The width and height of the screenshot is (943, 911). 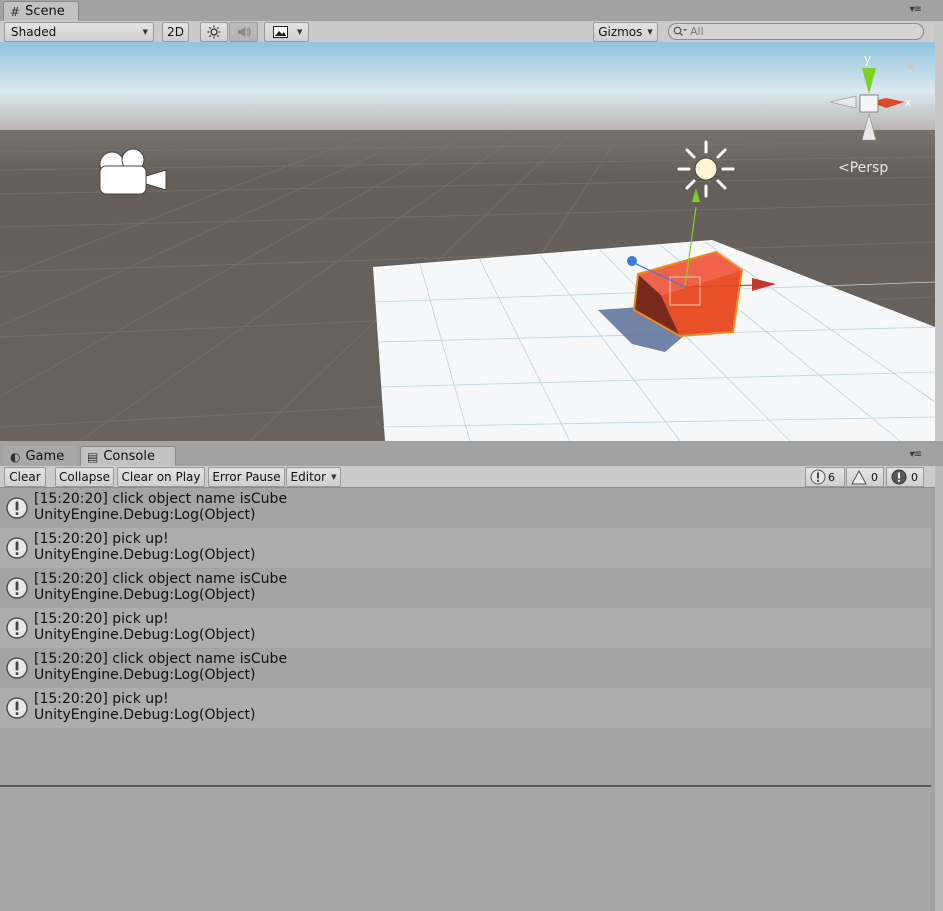 I want to click on effects-dropdown: ▼, so click(x=286, y=32).